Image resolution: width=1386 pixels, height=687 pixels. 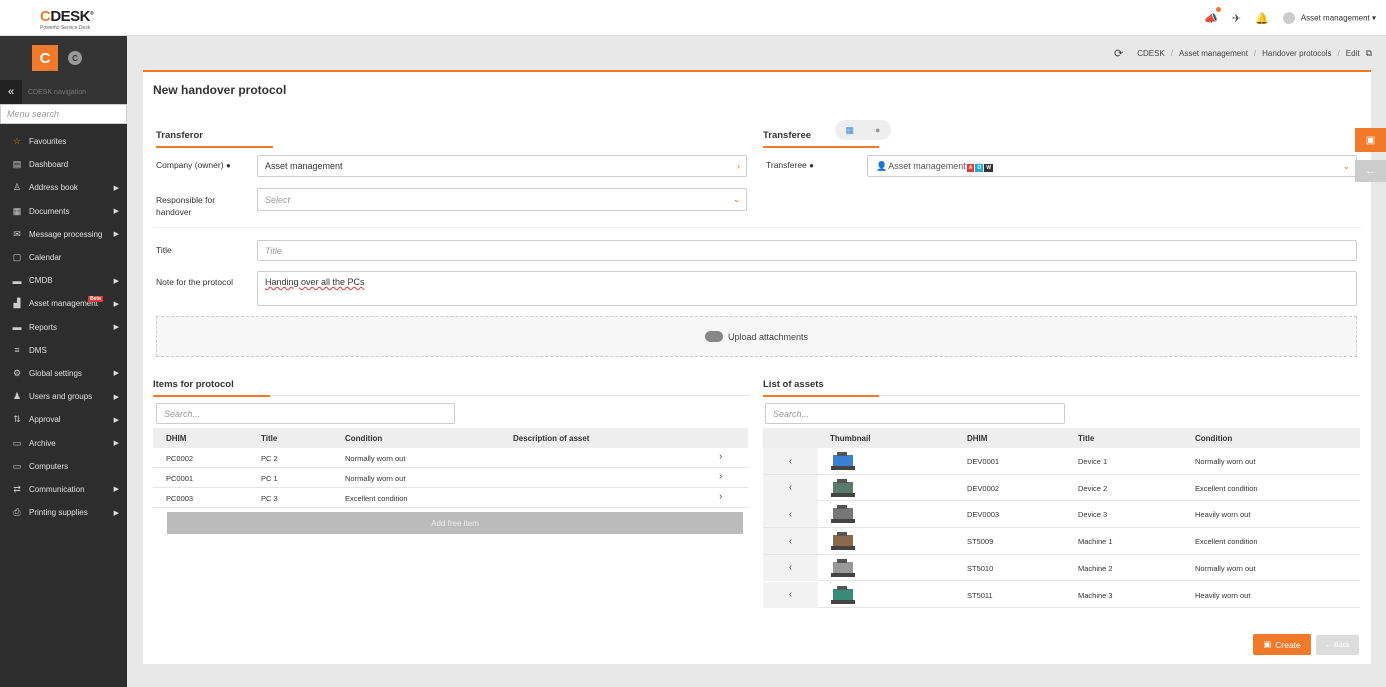 I want to click on sidebar-item-global-settings: ⚙ Global settings ▶, so click(x=63, y=373).